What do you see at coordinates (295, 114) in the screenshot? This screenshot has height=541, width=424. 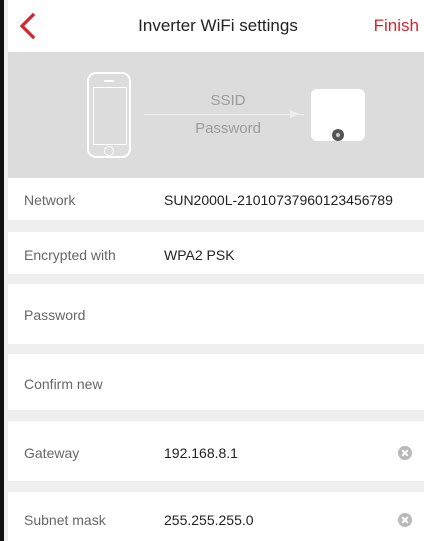 I see `arrow-head-icon` at bounding box center [295, 114].